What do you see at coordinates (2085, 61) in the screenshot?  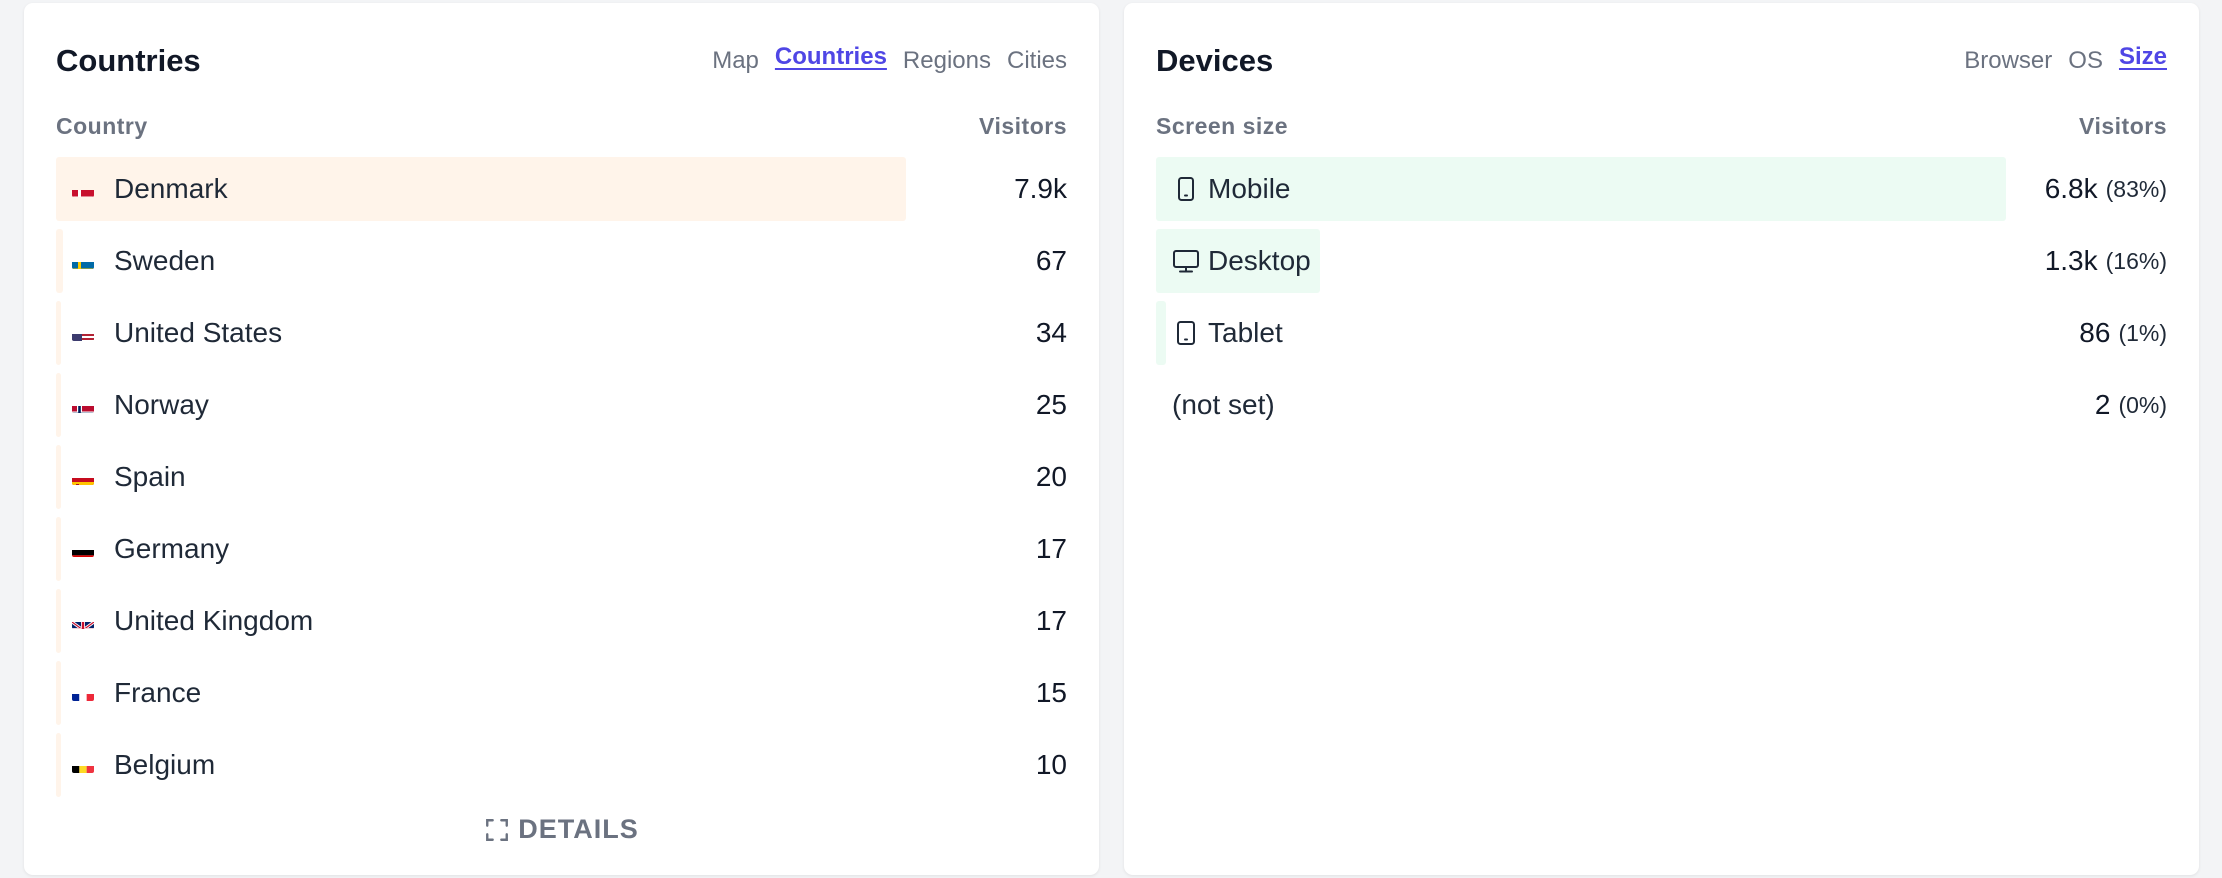 I see `tab-os: OS` at bounding box center [2085, 61].